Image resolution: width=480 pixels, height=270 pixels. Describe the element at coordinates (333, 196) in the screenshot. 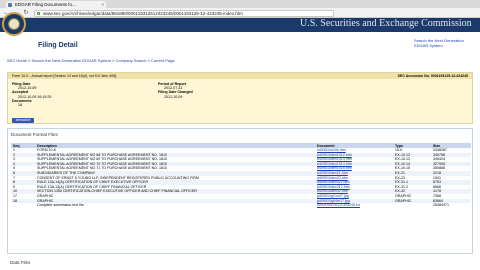

I see `document-link: g409510g01e07.jpg` at that location.